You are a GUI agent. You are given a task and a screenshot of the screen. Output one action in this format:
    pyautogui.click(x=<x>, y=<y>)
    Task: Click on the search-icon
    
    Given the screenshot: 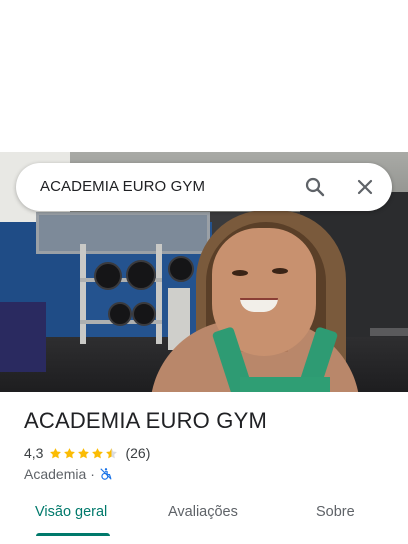 What is the action you would take?
    pyautogui.click(x=315, y=187)
    